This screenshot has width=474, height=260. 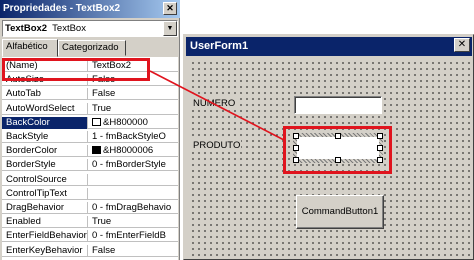 I want to click on annotation-connector, so click(x=217, y=105).